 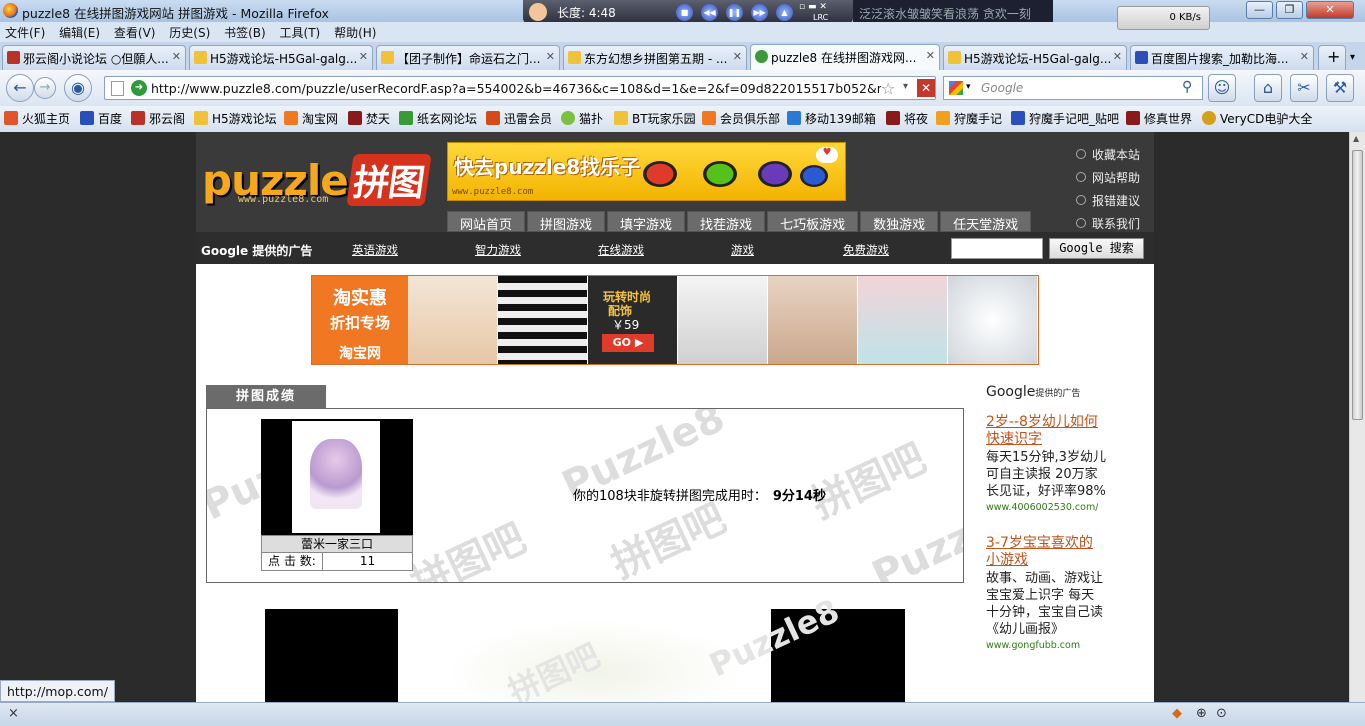 What do you see at coordinates (628, 343) in the screenshot?
I see `promo-go-button: GO ▶` at bounding box center [628, 343].